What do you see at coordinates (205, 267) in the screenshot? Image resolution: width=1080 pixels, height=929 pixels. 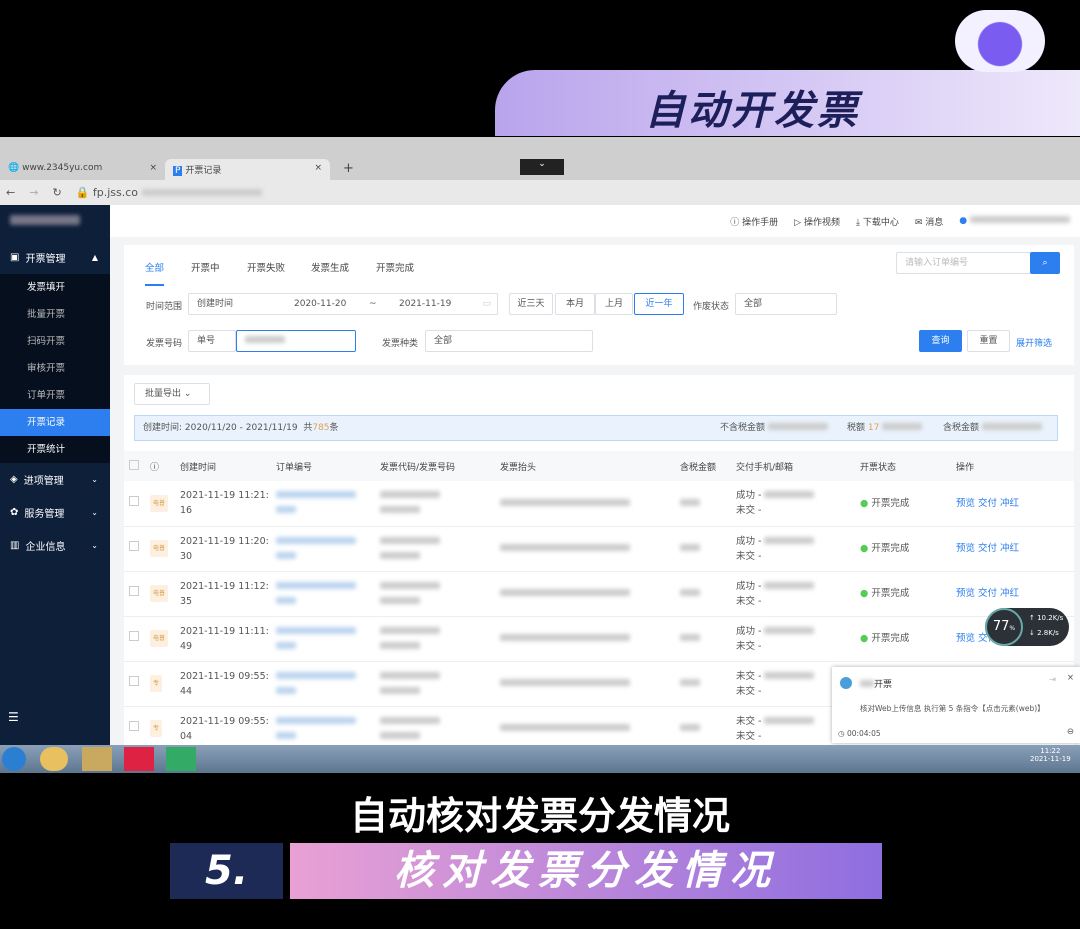 I see `tab-issuing: 开票中` at bounding box center [205, 267].